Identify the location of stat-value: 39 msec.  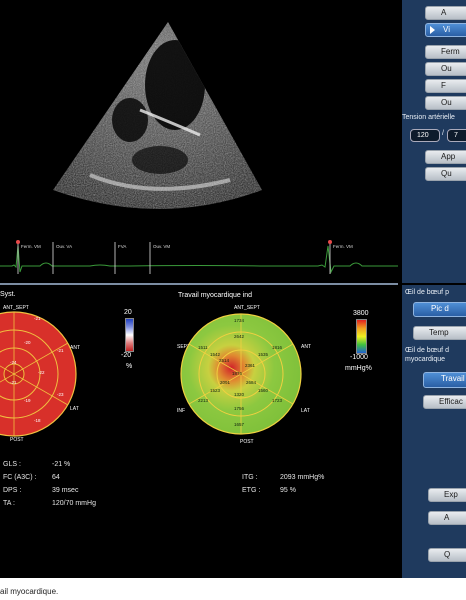
(65, 490).